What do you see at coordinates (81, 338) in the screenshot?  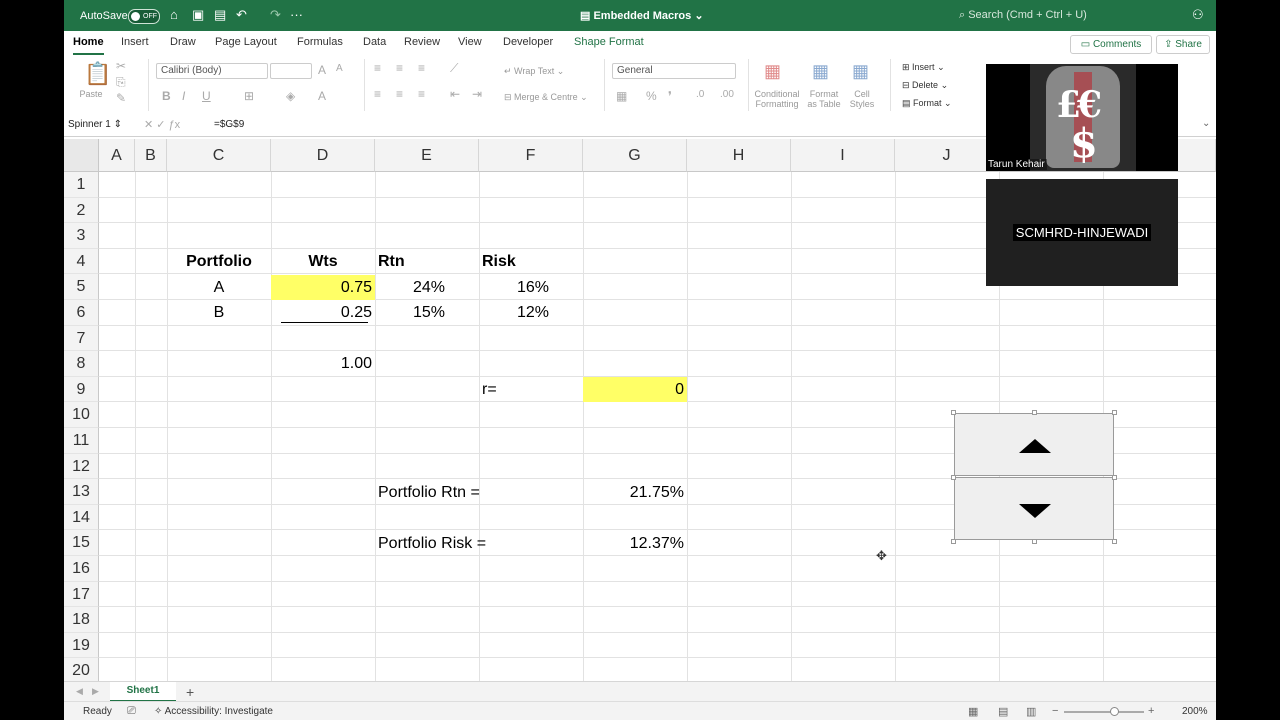 I see `row-header-7: 7` at bounding box center [81, 338].